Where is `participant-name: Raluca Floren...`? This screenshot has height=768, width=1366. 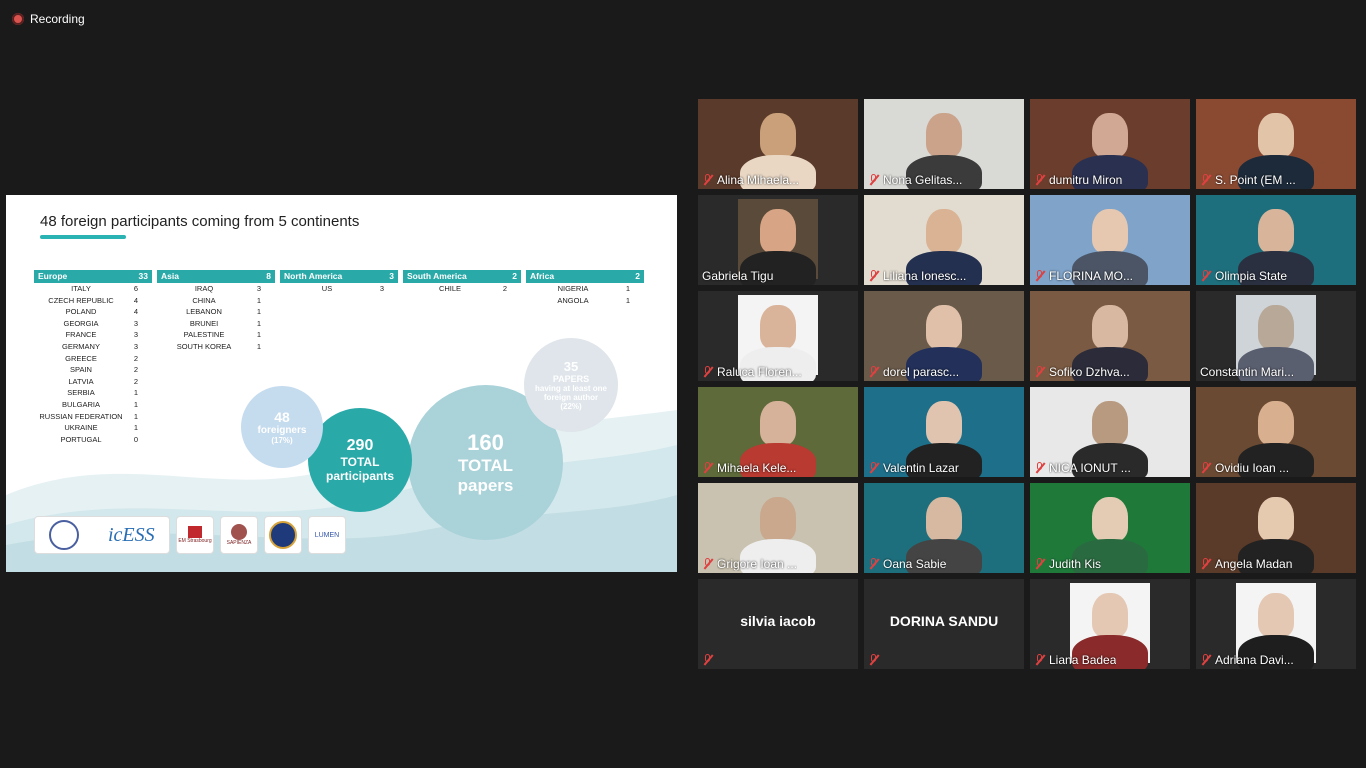
participant-name: Raluca Floren... is located at coordinates (759, 372).